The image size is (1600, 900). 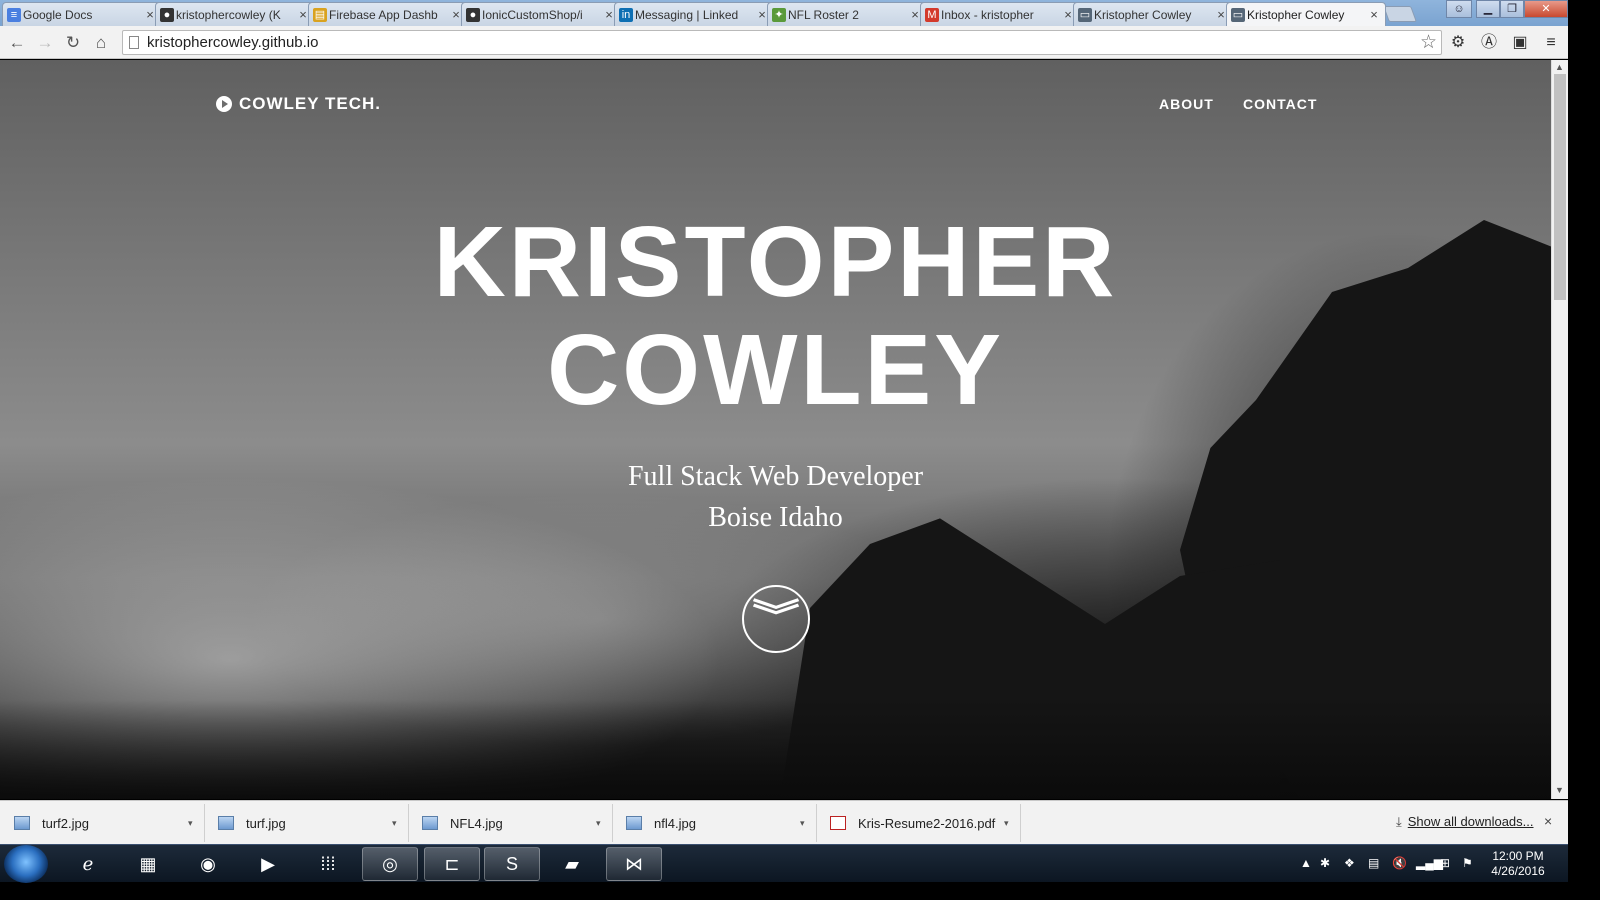 What do you see at coordinates (390, 864) in the screenshot?
I see `chrome-icon: ◎` at bounding box center [390, 864].